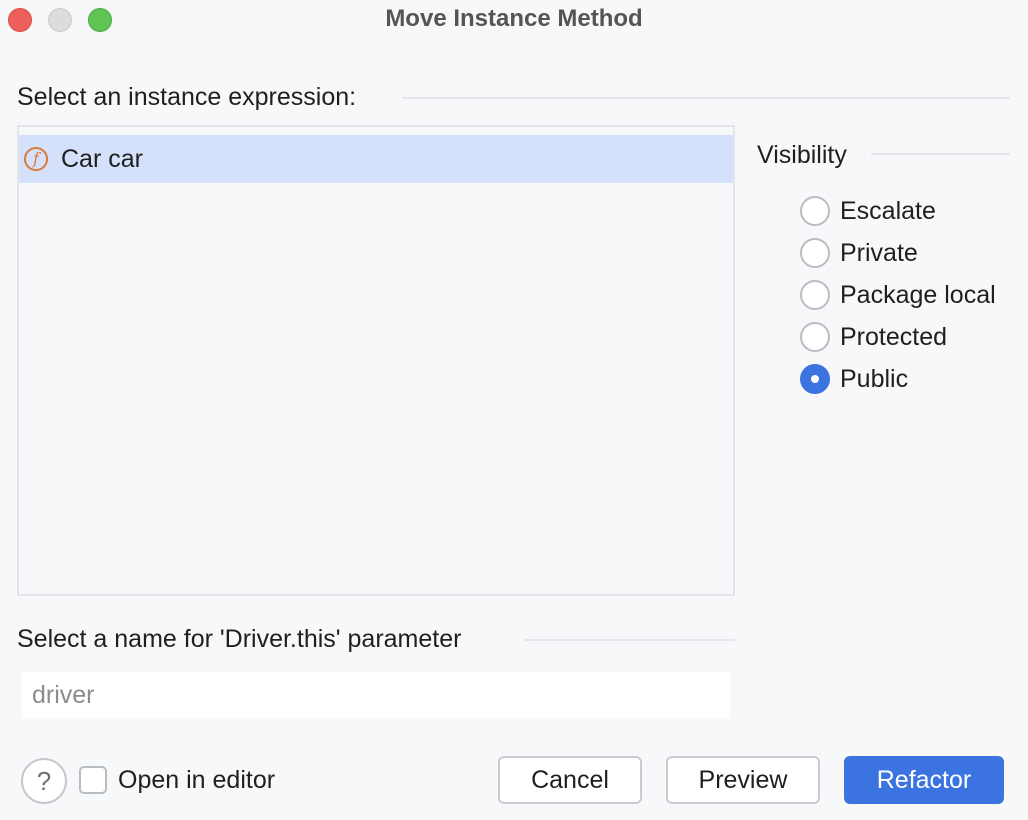  Describe the element at coordinates (187, 97) in the screenshot. I see `instance-expression-label: Select an instance expression:` at that location.